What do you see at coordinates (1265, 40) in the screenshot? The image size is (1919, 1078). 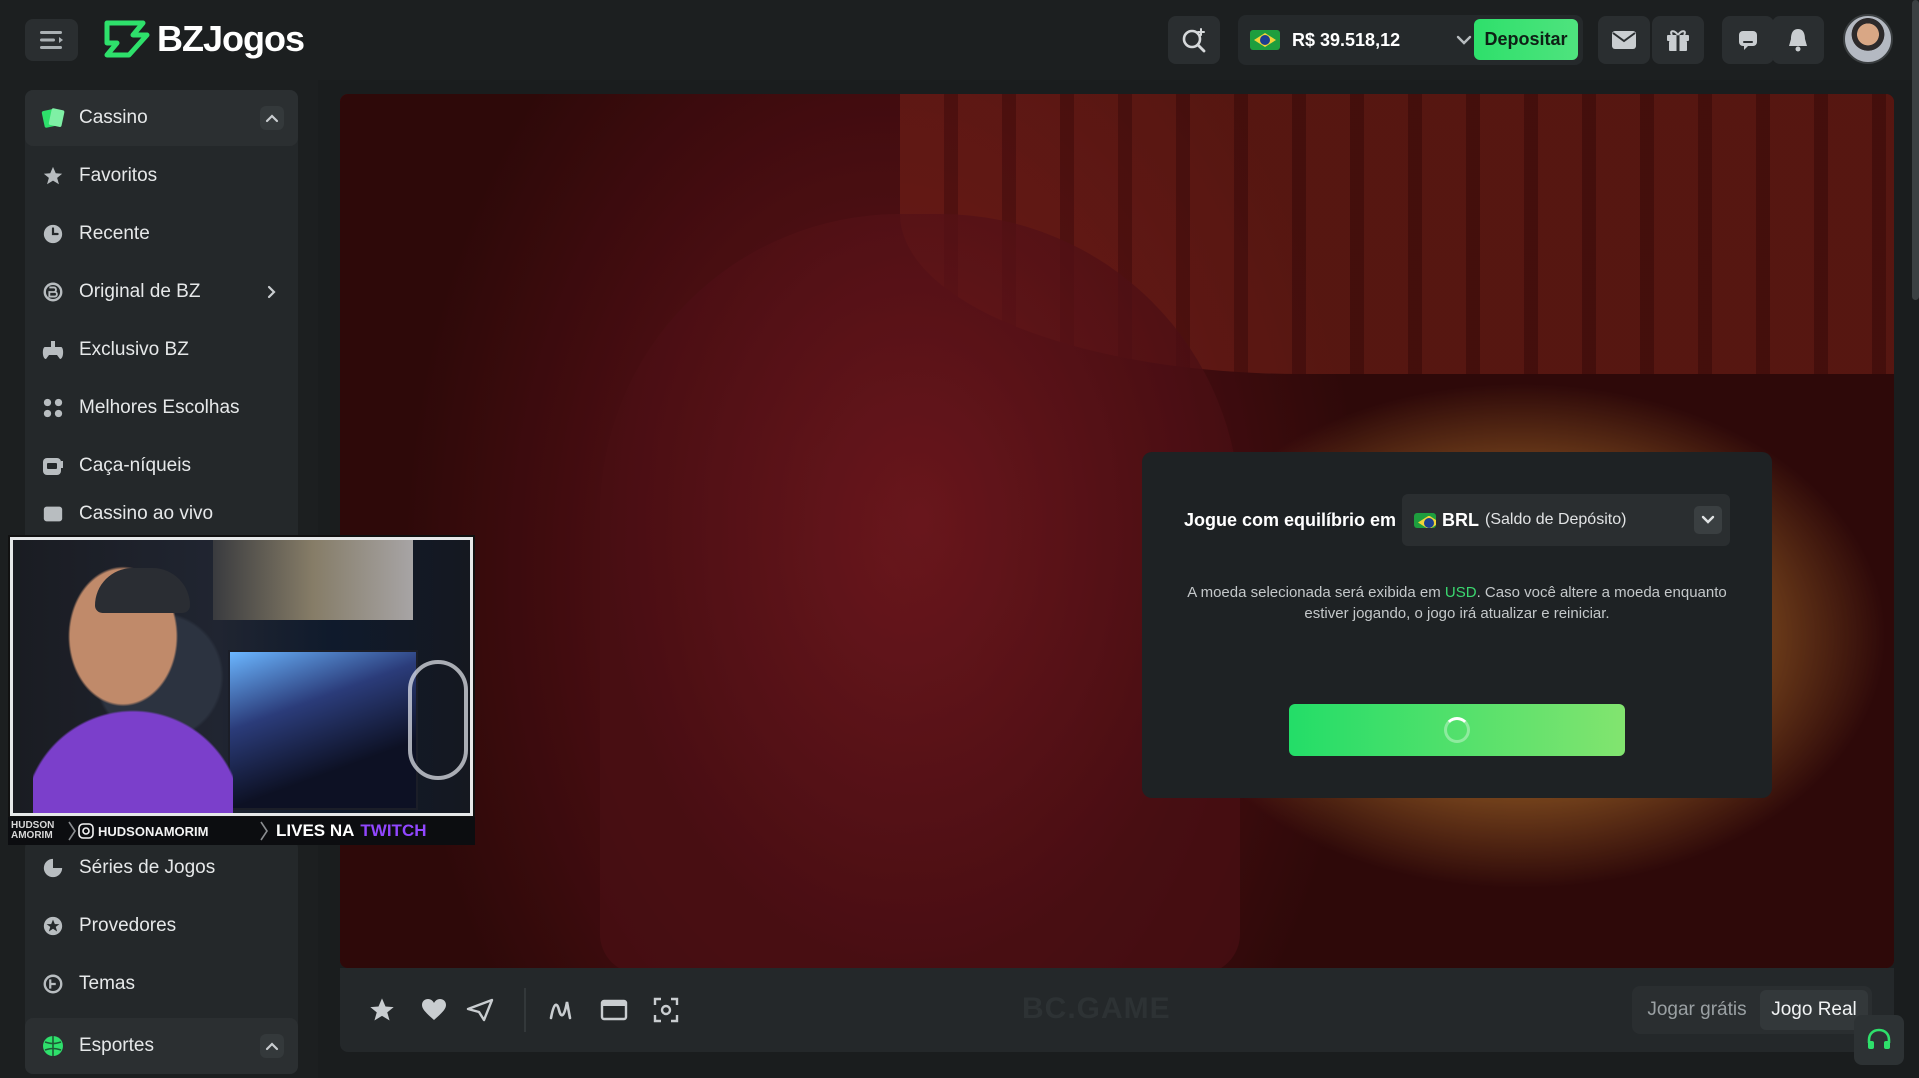 I see `brazil-flag-icon` at bounding box center [1265, 40].